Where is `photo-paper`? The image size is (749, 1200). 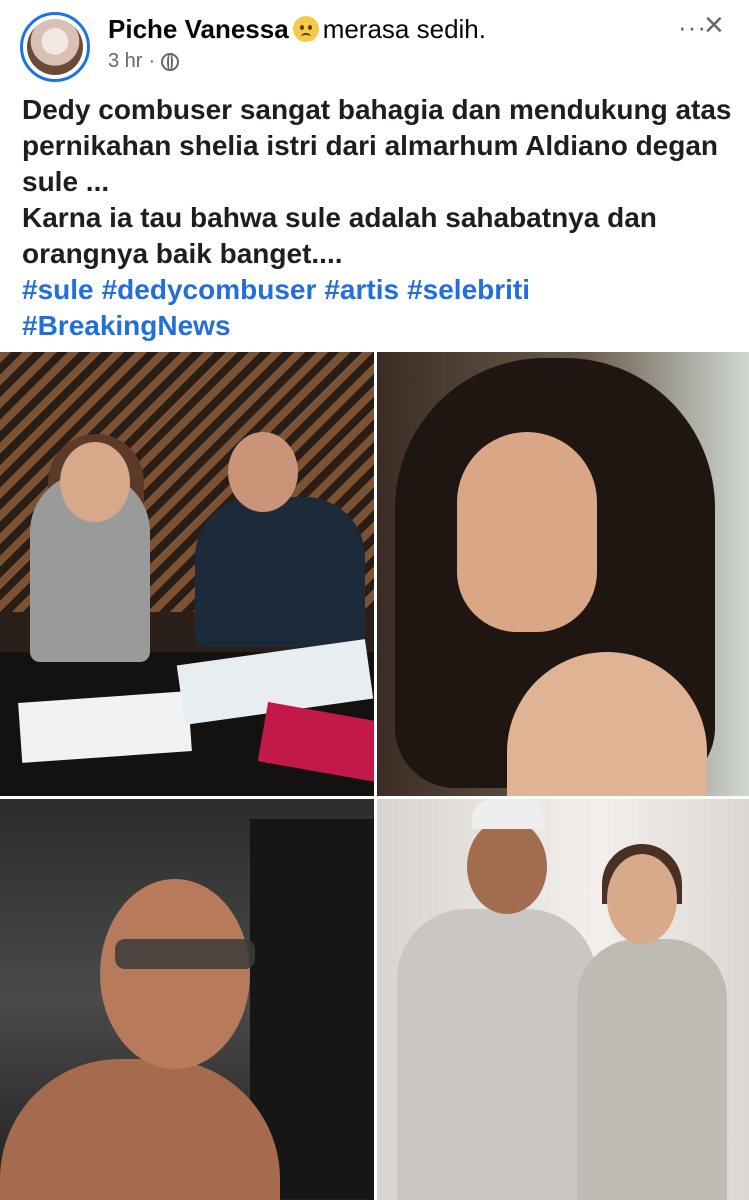 photo-paper is located at coordinates (105, 727).